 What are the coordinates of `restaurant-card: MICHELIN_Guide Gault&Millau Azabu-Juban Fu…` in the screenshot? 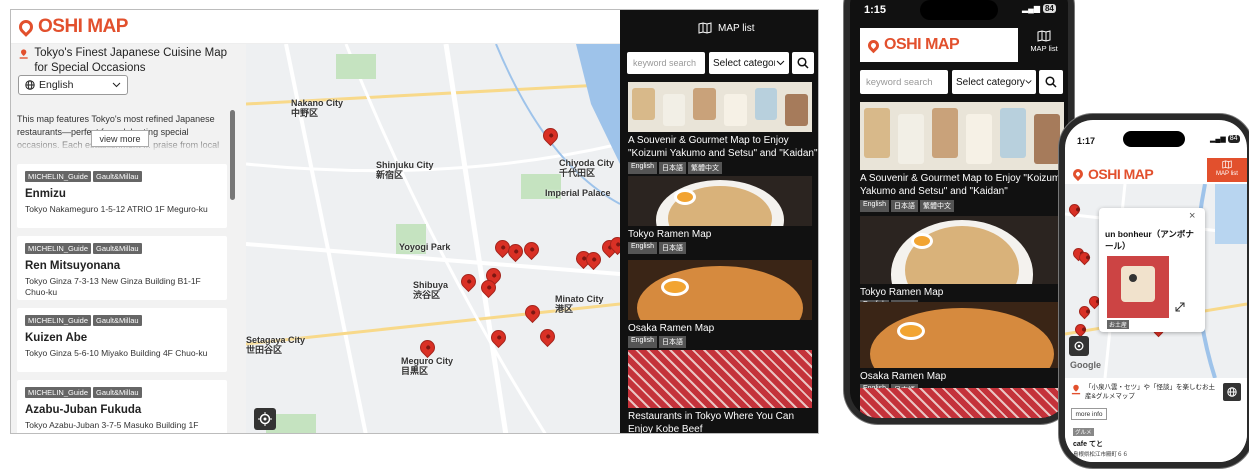 It's located at (122, 406).